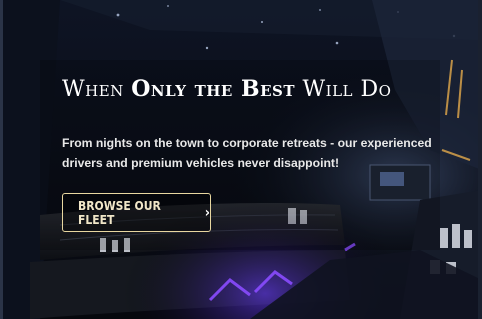  What do you see at coordinates (343, 89) in the screenshot?
I see `headline-part-2: Will Do` at bounding box center [343, 89].